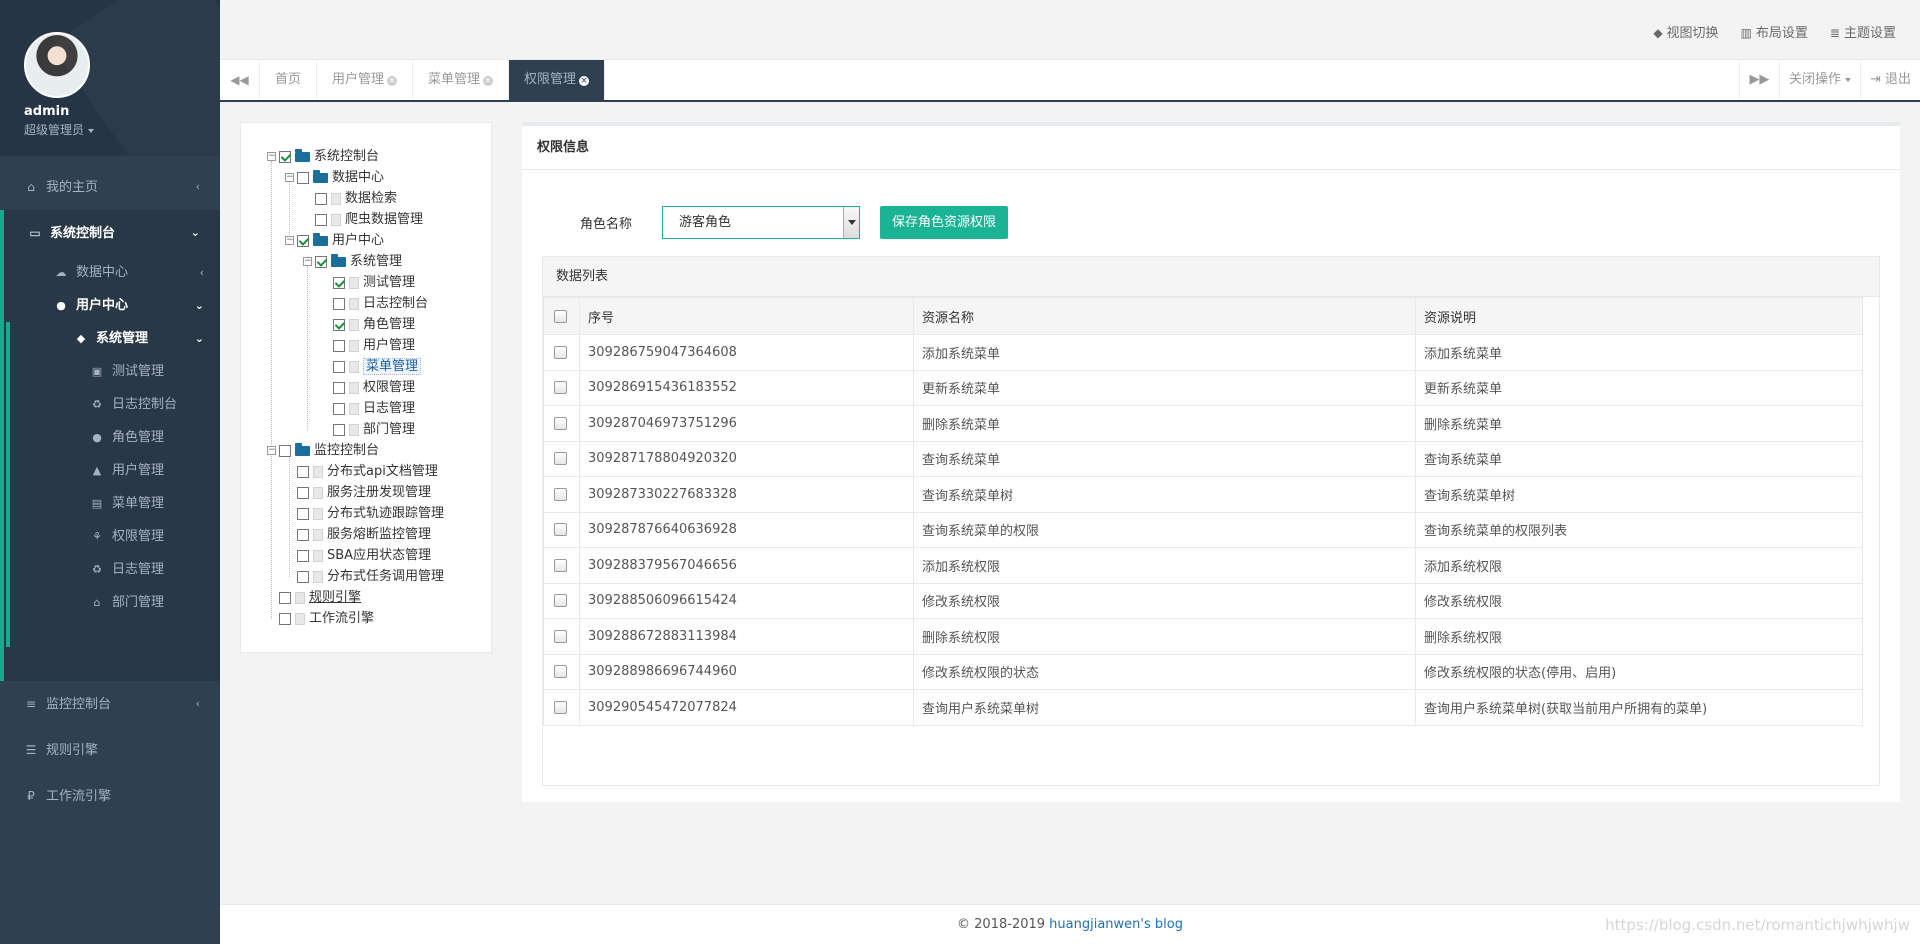  Describe the element at coordinates (364, 577) in the screenshot. I see `tree-node: 分布式任务调用管理` at that location.